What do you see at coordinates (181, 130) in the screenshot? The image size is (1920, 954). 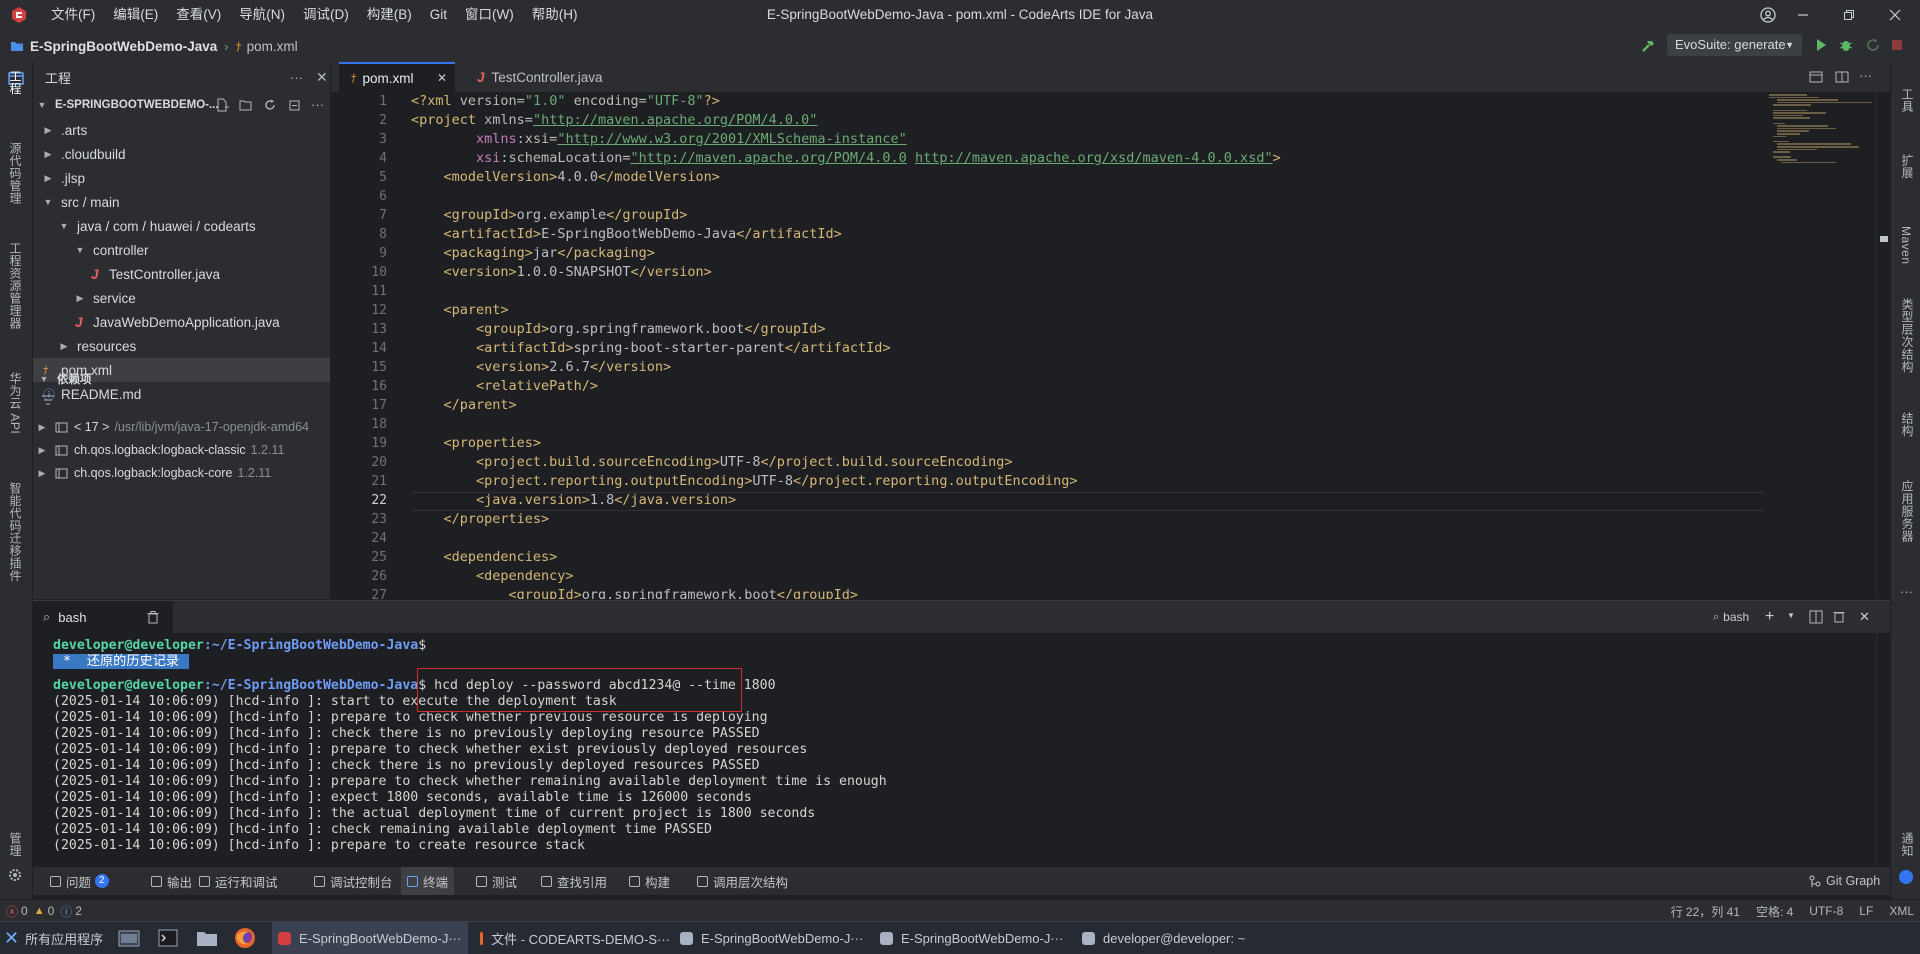 I see `tree-item: ▶ .arts` at bounding box center [181, 130].